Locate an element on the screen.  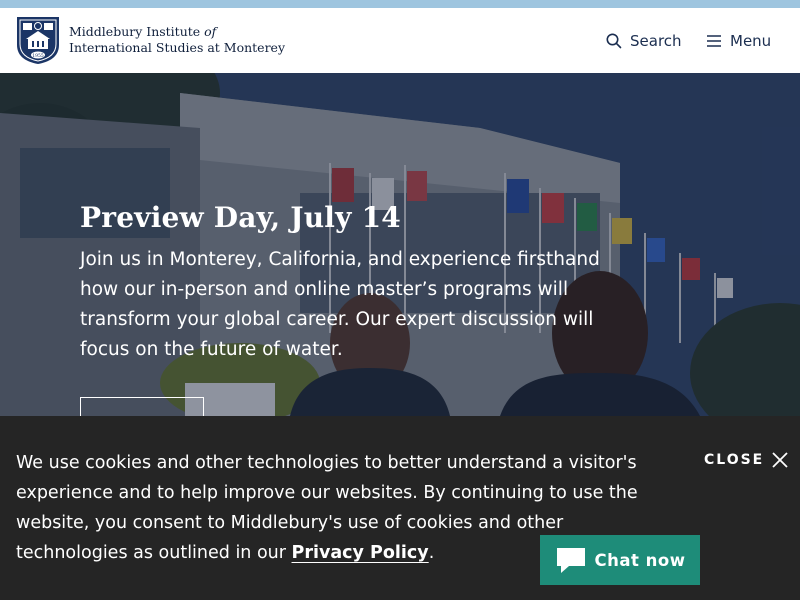
chat-label: Chat now is located at coordinates (640, 560).